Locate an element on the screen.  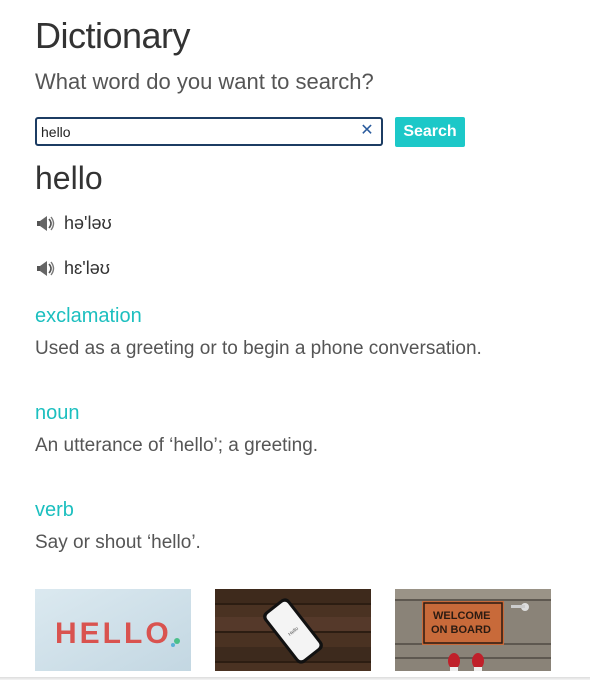
welcome-mat-image: WELCOME ON BOARD is located at coordinates (473, 630).